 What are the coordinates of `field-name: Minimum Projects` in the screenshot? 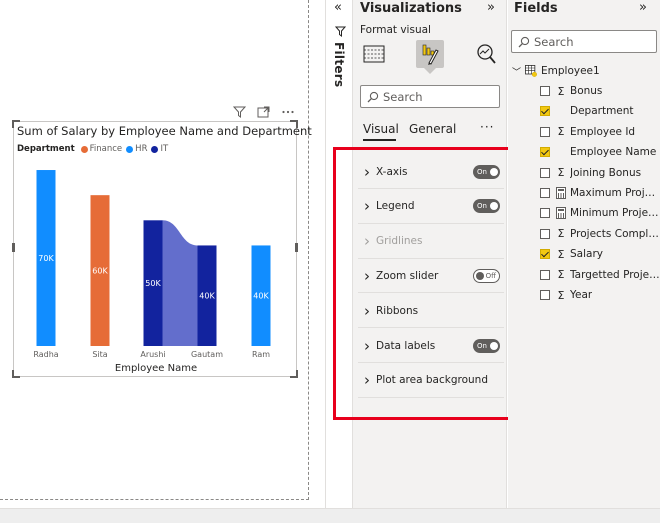 It's located at (615, 213).